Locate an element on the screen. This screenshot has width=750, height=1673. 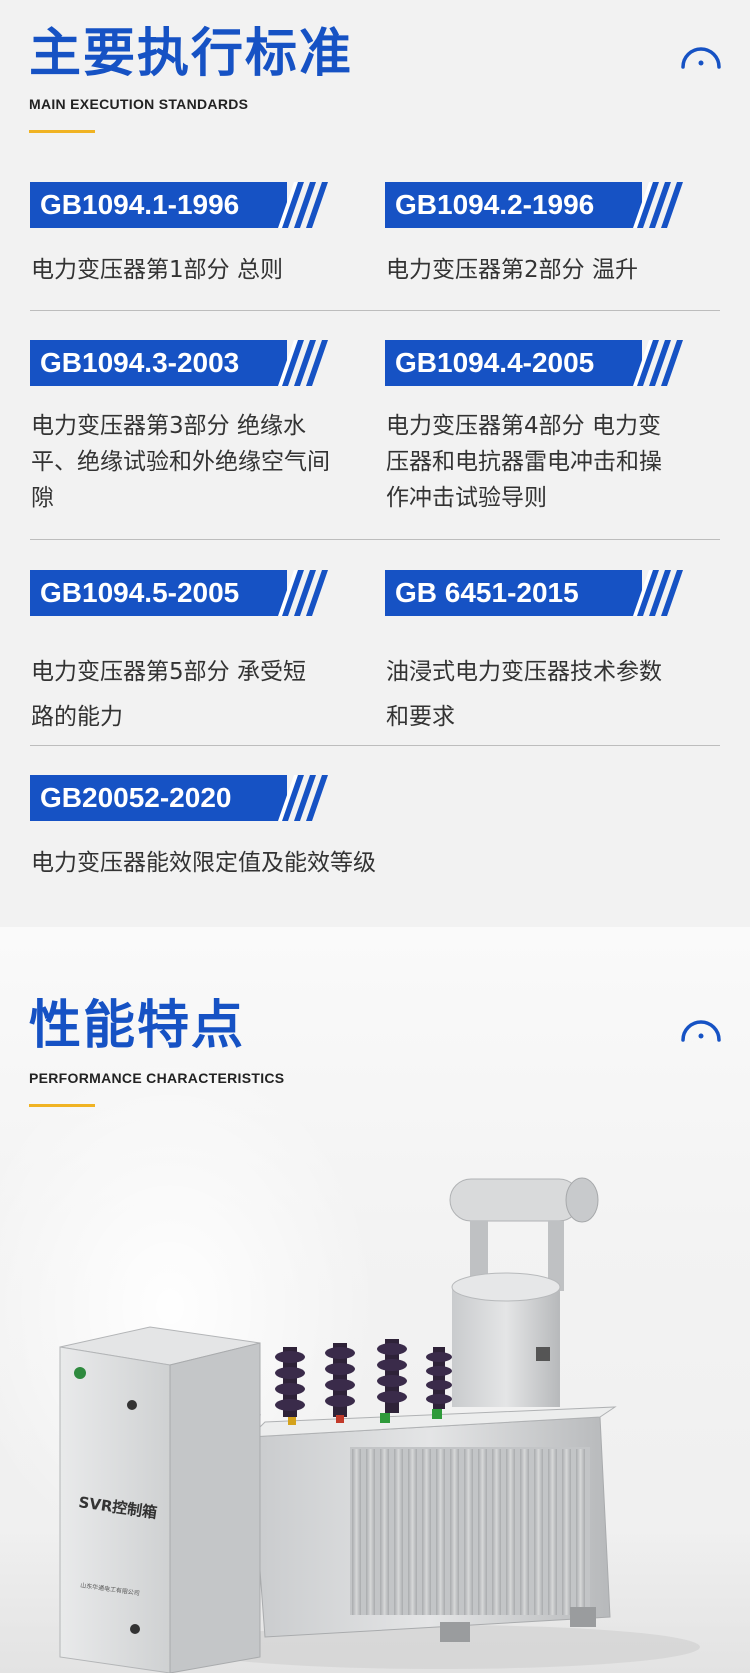
section-title: 性能特点 is located at coordinates (137, 1026).